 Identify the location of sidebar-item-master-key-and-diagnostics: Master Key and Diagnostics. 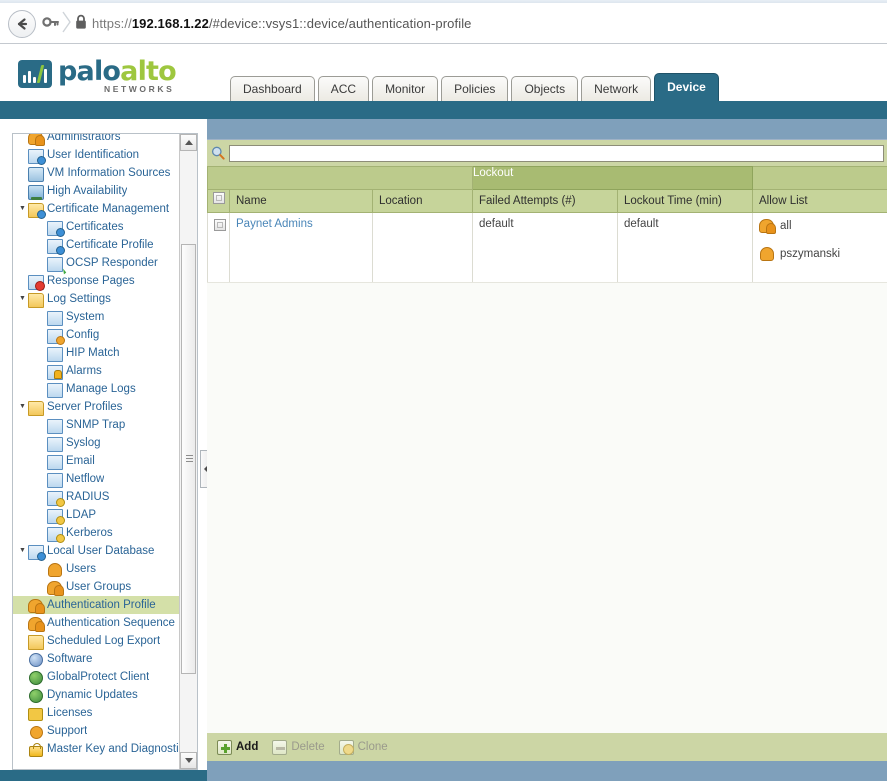
(97, 749).